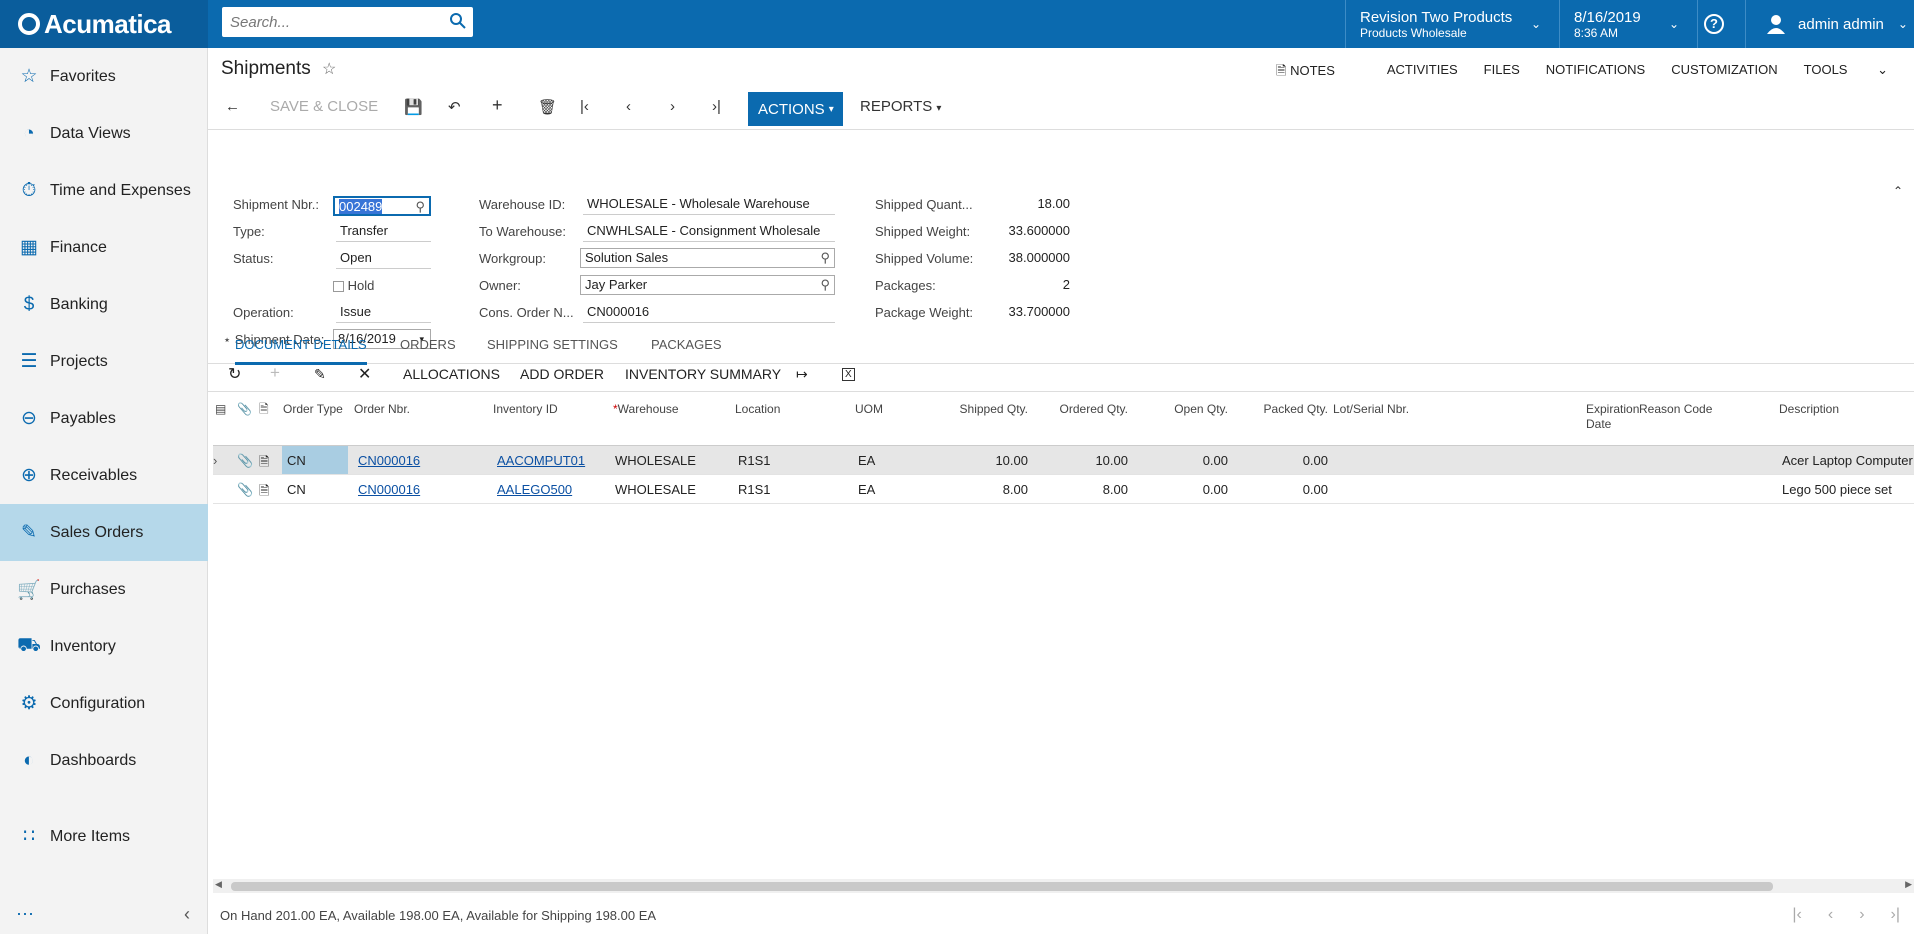 The image size is (1914, 934). What do you see at coordinates (1288, 409) in the screenshot?
I see `col-packed-qty: Packed Qty.` at bounding box center [1288, 409].